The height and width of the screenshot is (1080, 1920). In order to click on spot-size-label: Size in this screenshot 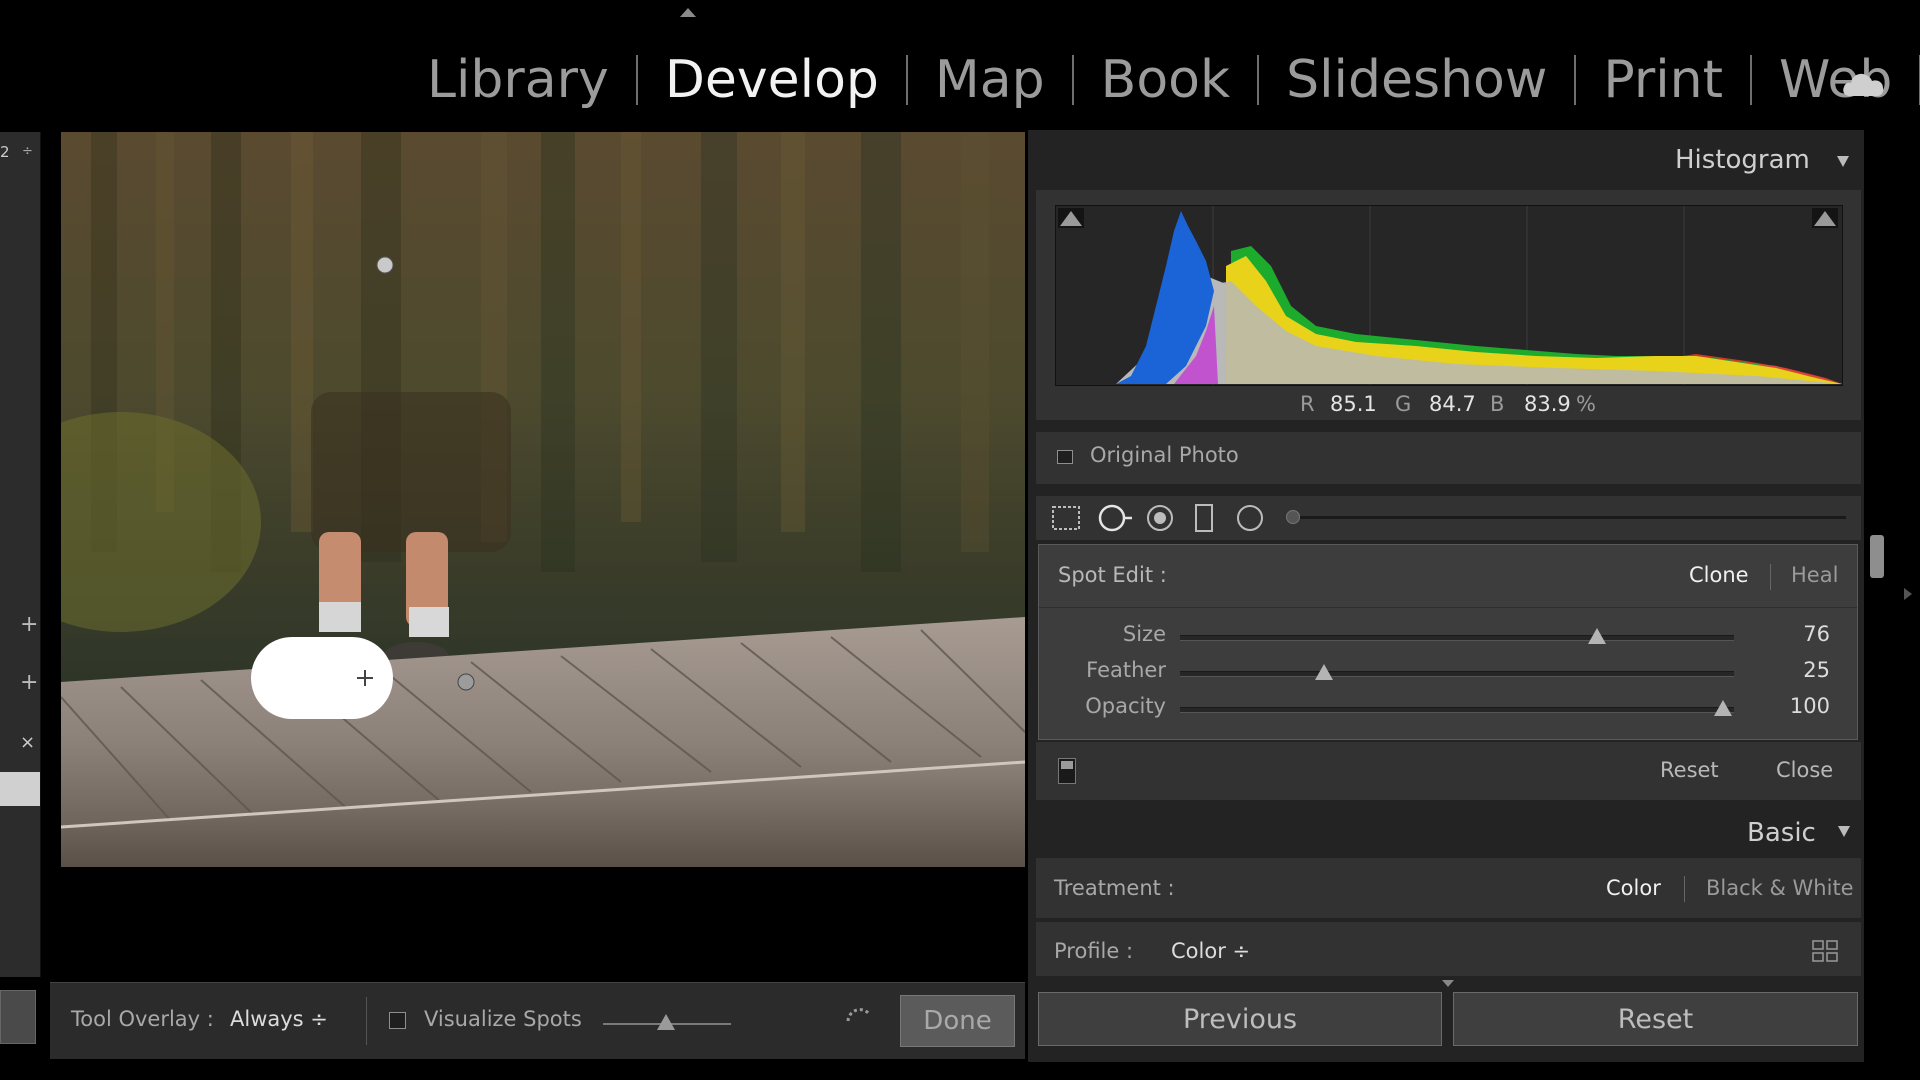, I will do `click(1144, 634)`.